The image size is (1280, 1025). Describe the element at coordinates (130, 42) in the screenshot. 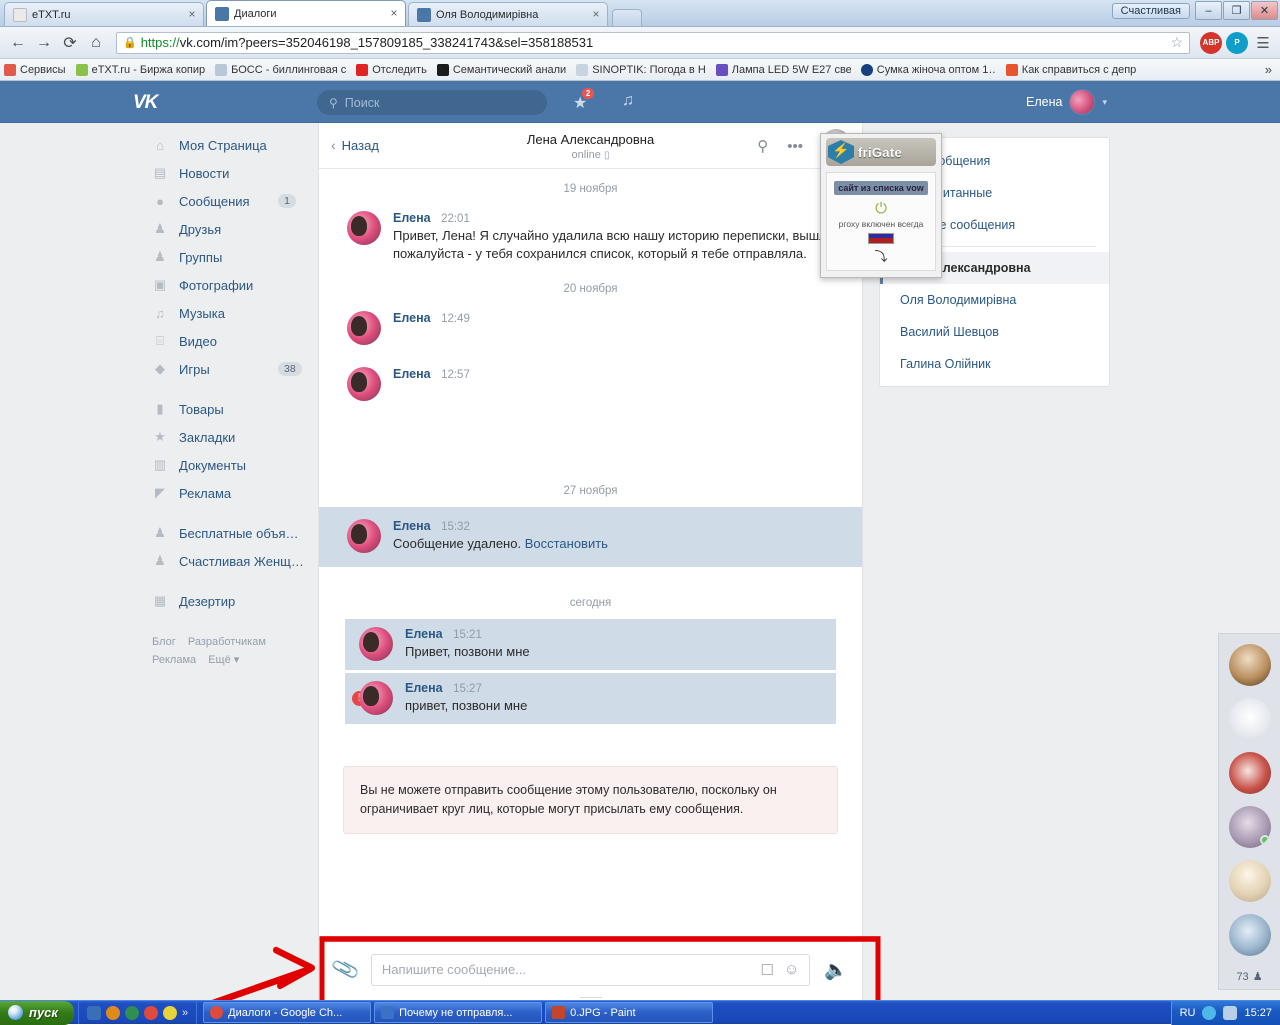

I see `lock-icon: 🔒` at that location.